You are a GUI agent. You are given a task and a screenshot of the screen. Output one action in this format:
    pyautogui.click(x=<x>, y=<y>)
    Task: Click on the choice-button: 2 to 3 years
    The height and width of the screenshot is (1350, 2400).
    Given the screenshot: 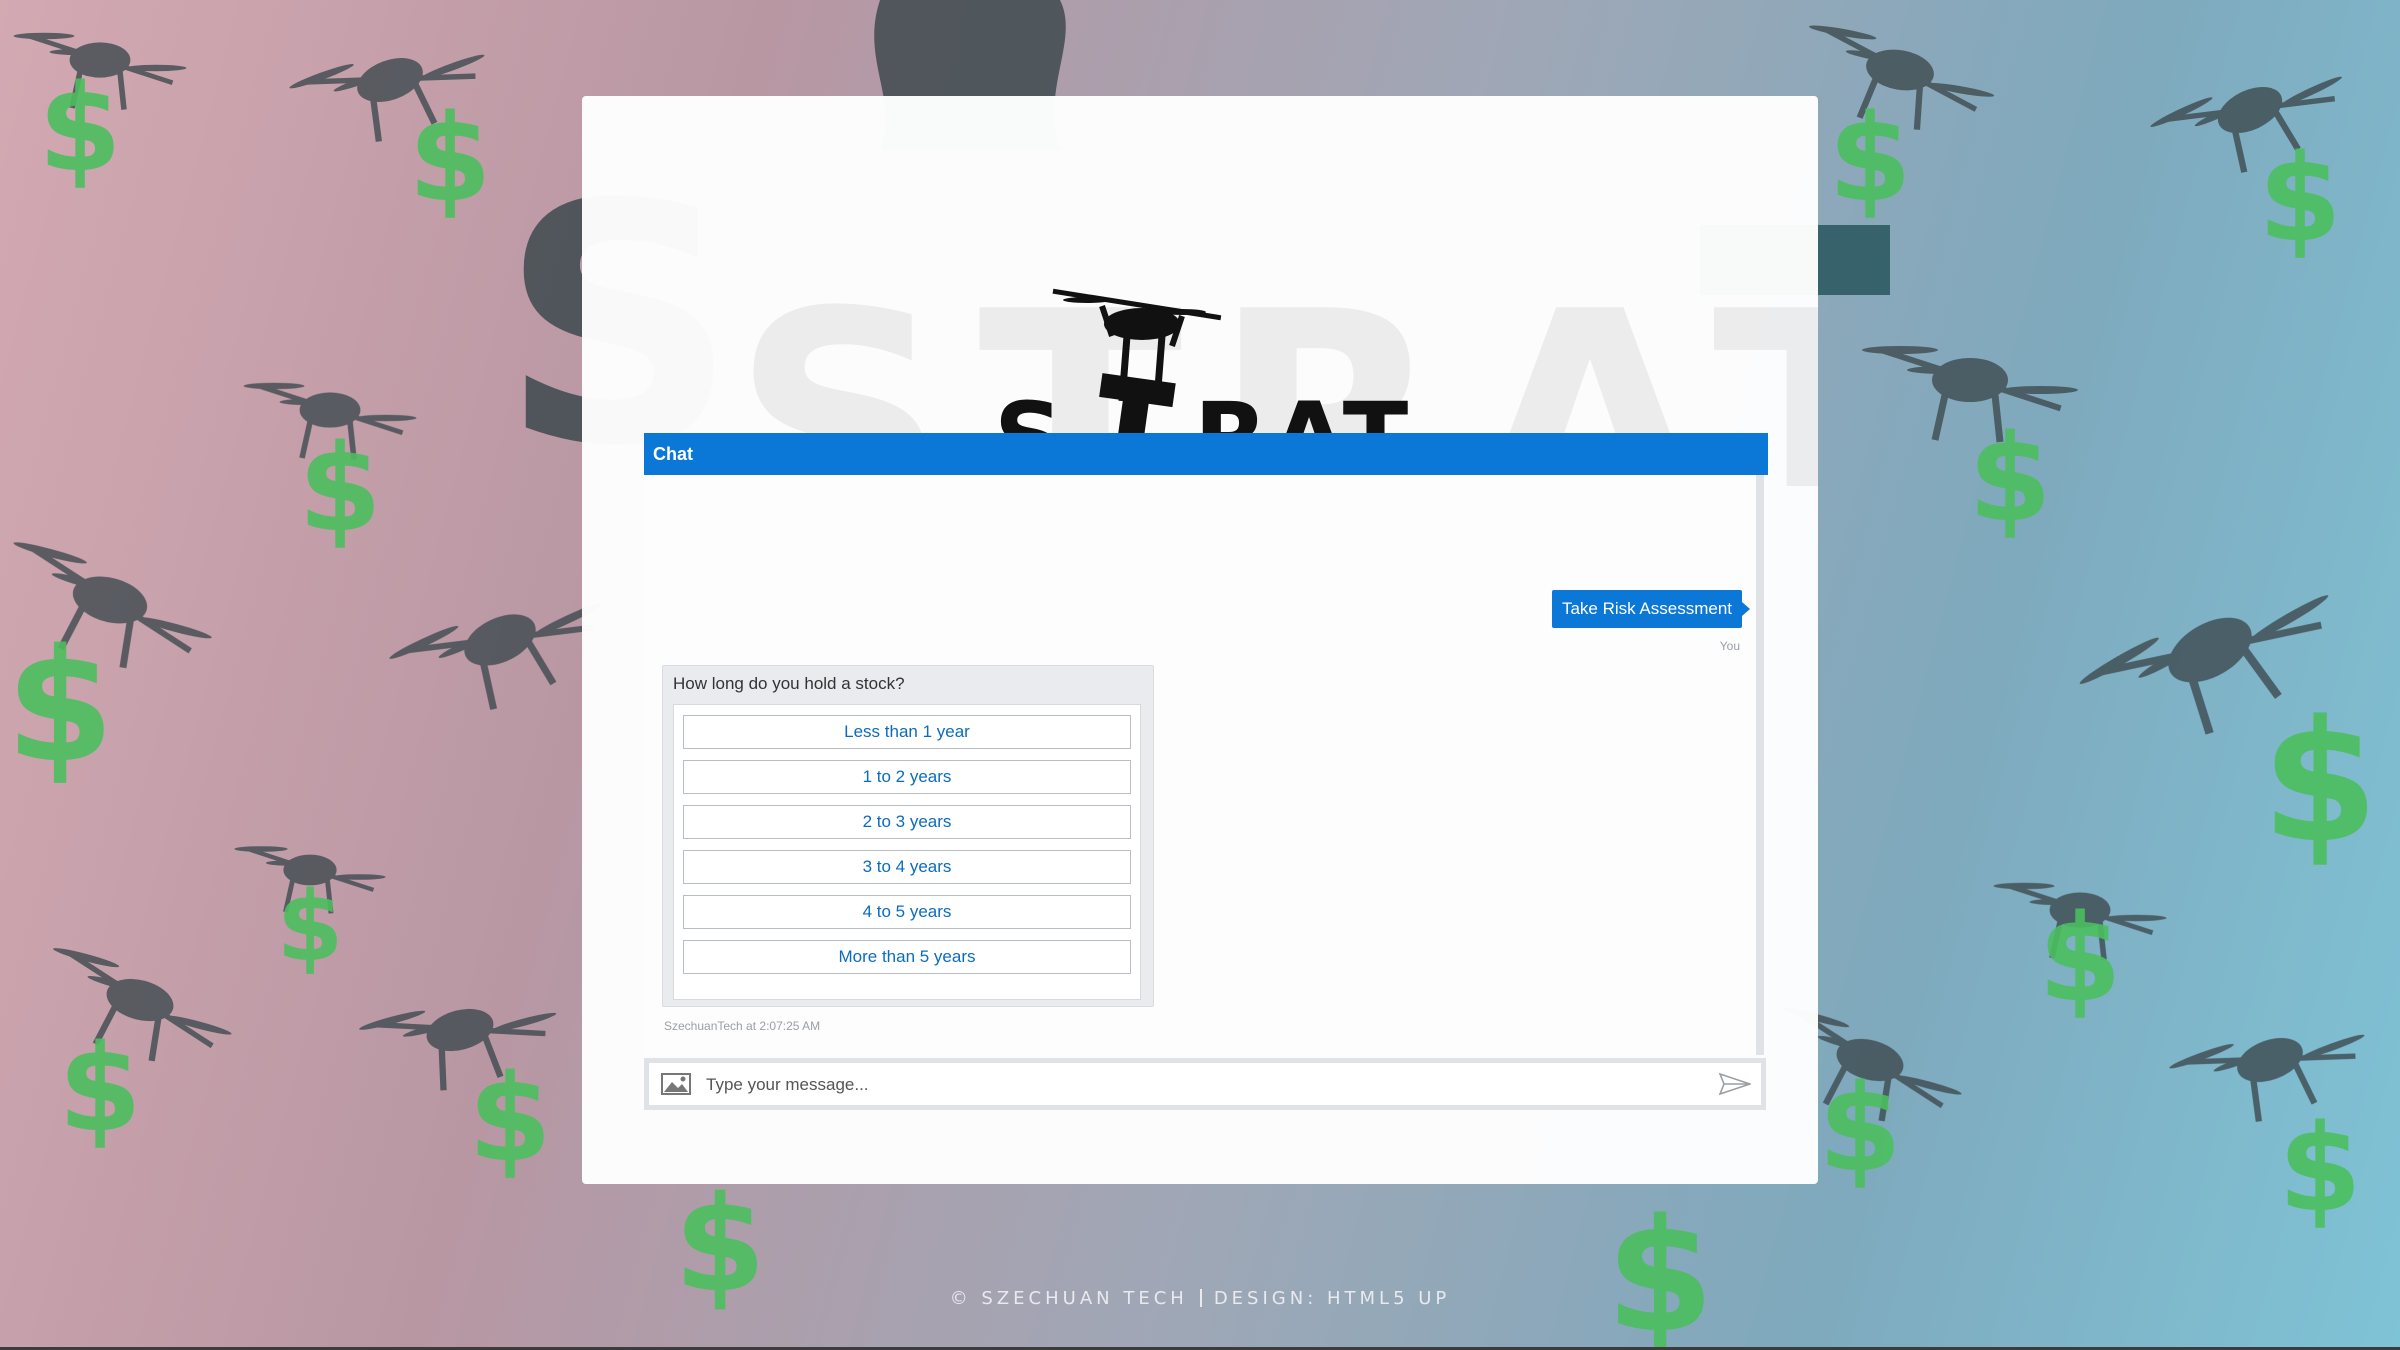 What is the action you would take?
    pyautogui.click(x=907, y=822)
    